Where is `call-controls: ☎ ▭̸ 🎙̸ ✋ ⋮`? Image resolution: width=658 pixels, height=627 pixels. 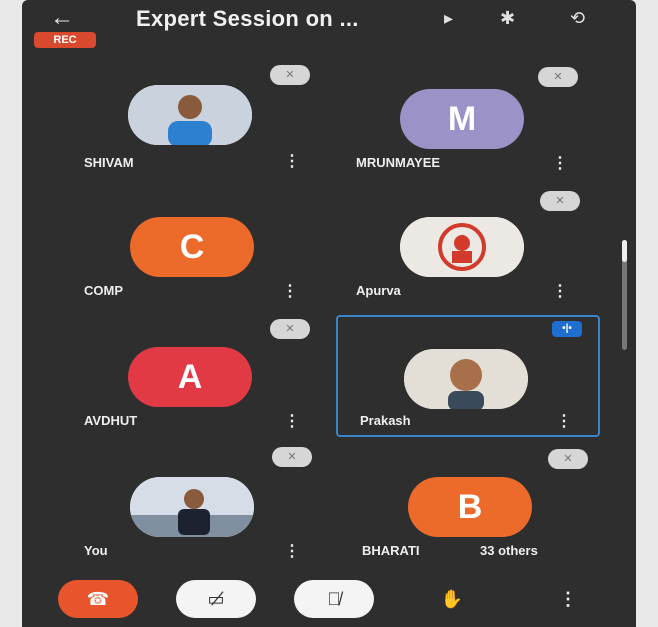 call-controls: ☎ ▭̸ 🎙̸ ✋ ⋮ is located at coordinates (329, 598).